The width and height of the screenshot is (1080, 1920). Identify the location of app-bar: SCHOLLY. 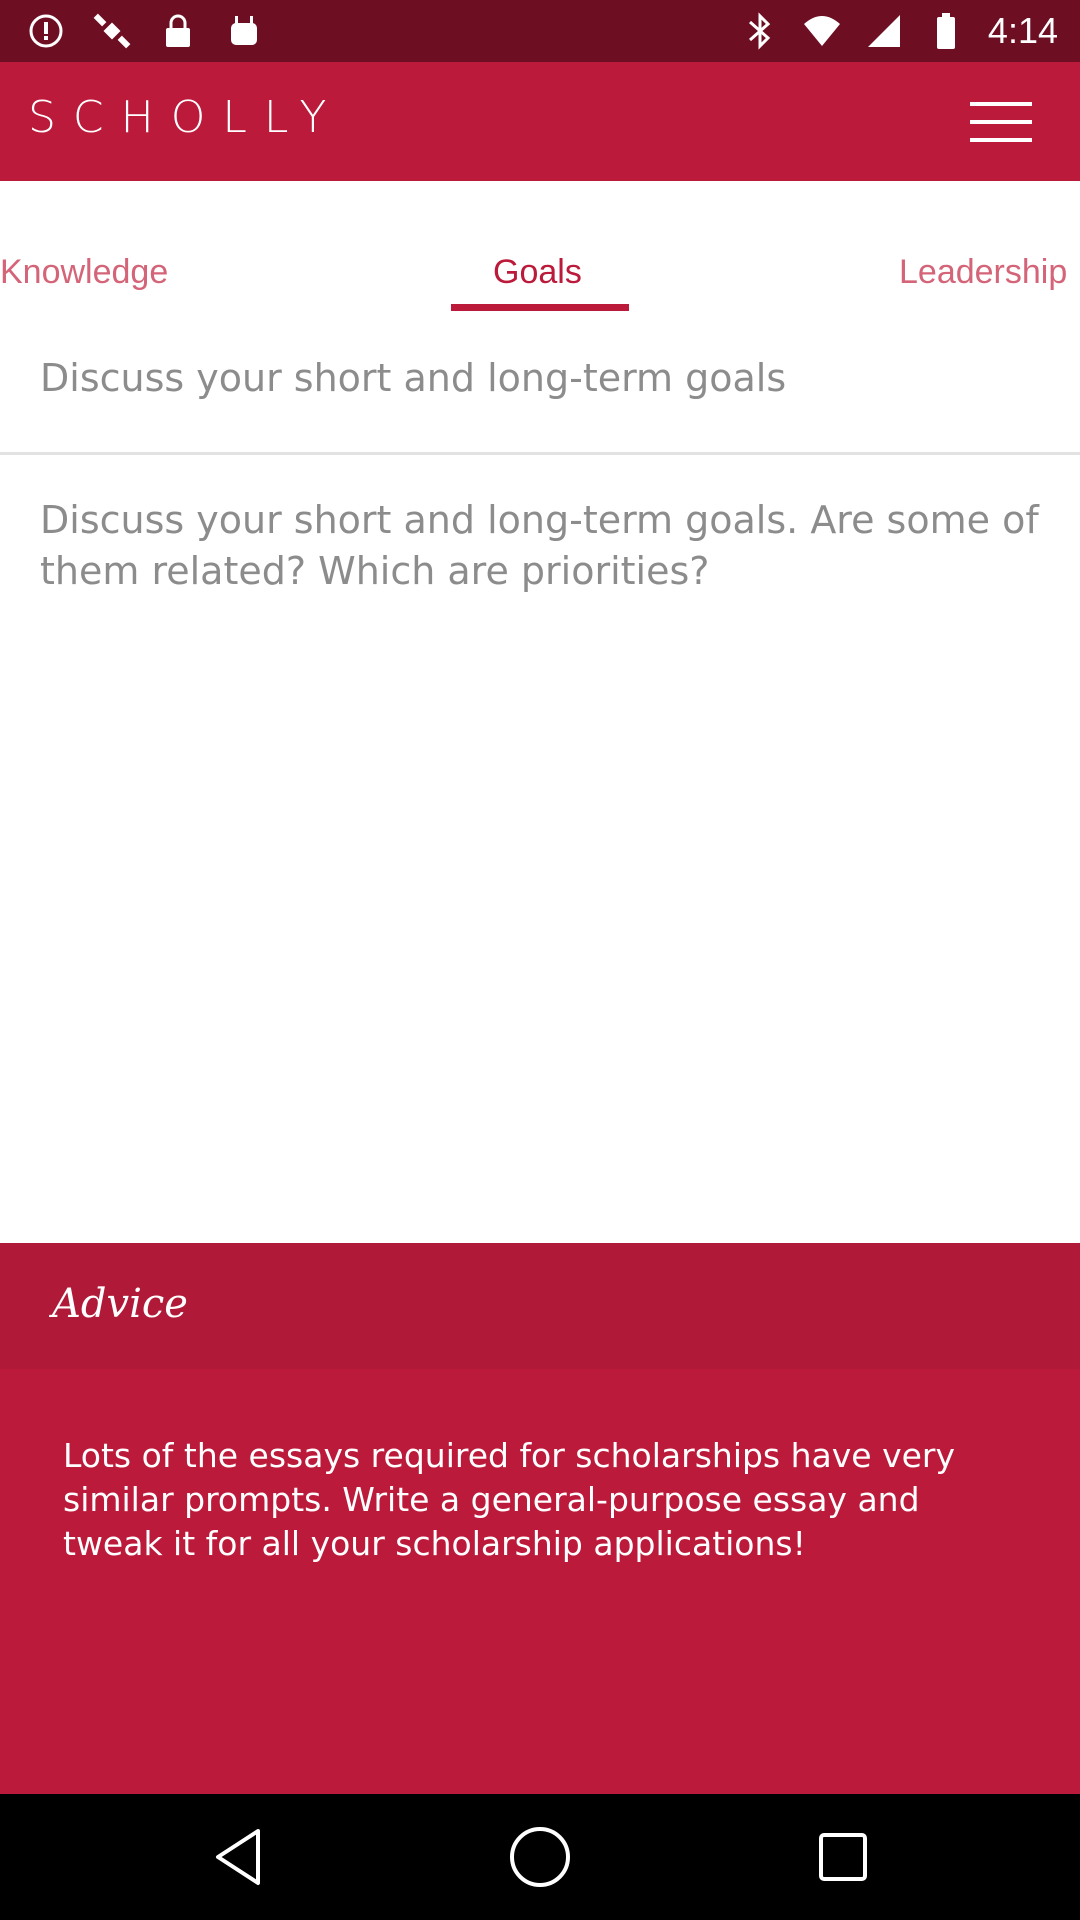
(540, 121).